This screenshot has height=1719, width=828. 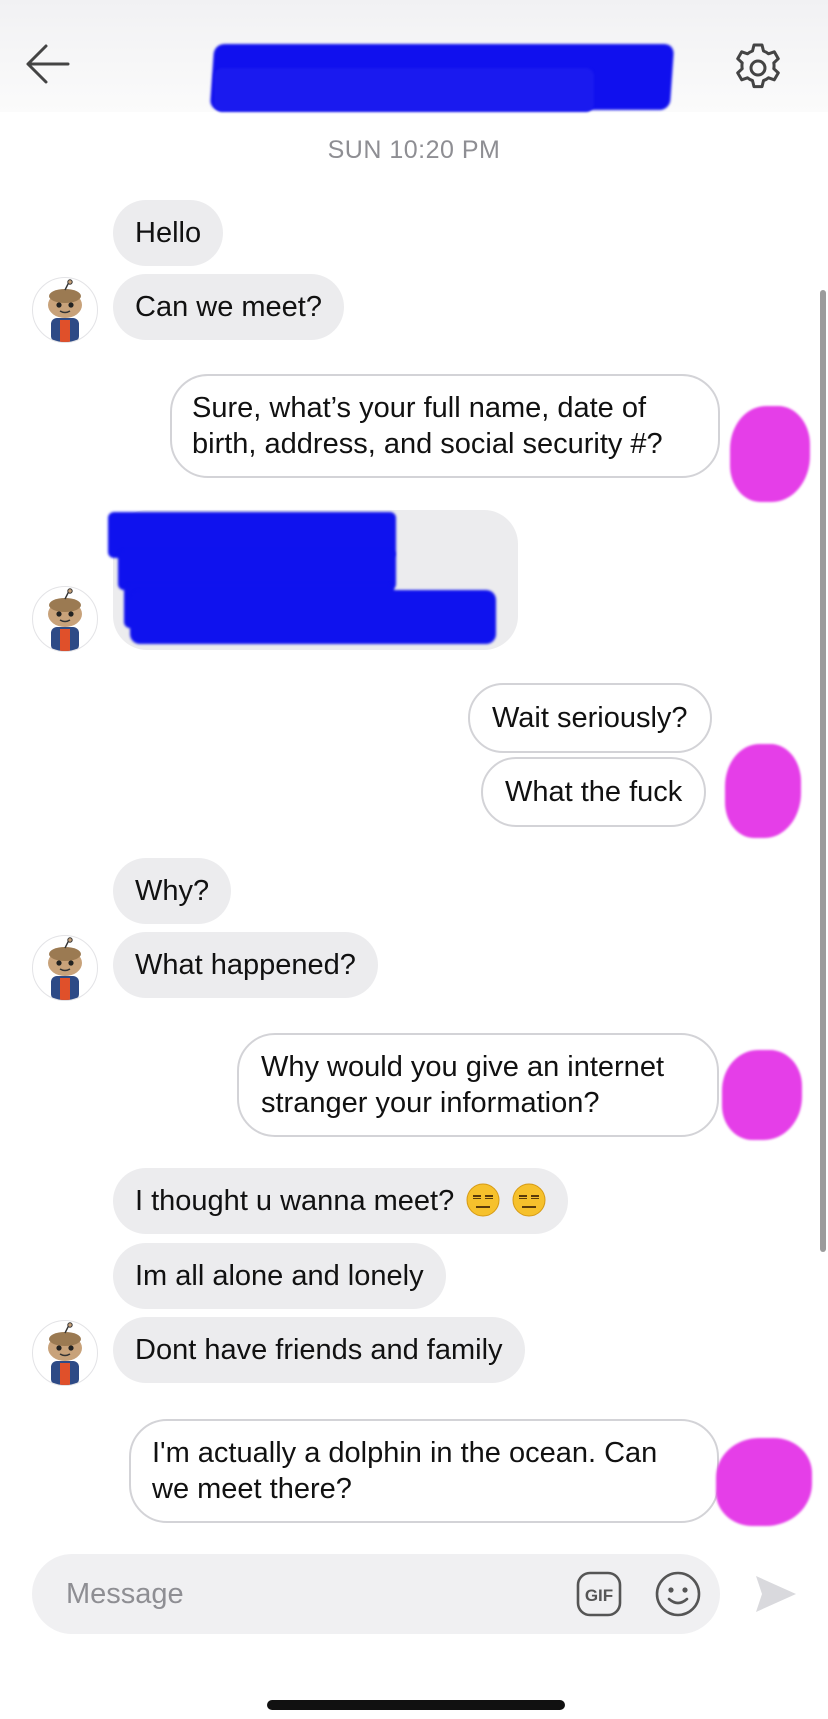 I want to click on emoji-button, so click(x=678, y=1594).